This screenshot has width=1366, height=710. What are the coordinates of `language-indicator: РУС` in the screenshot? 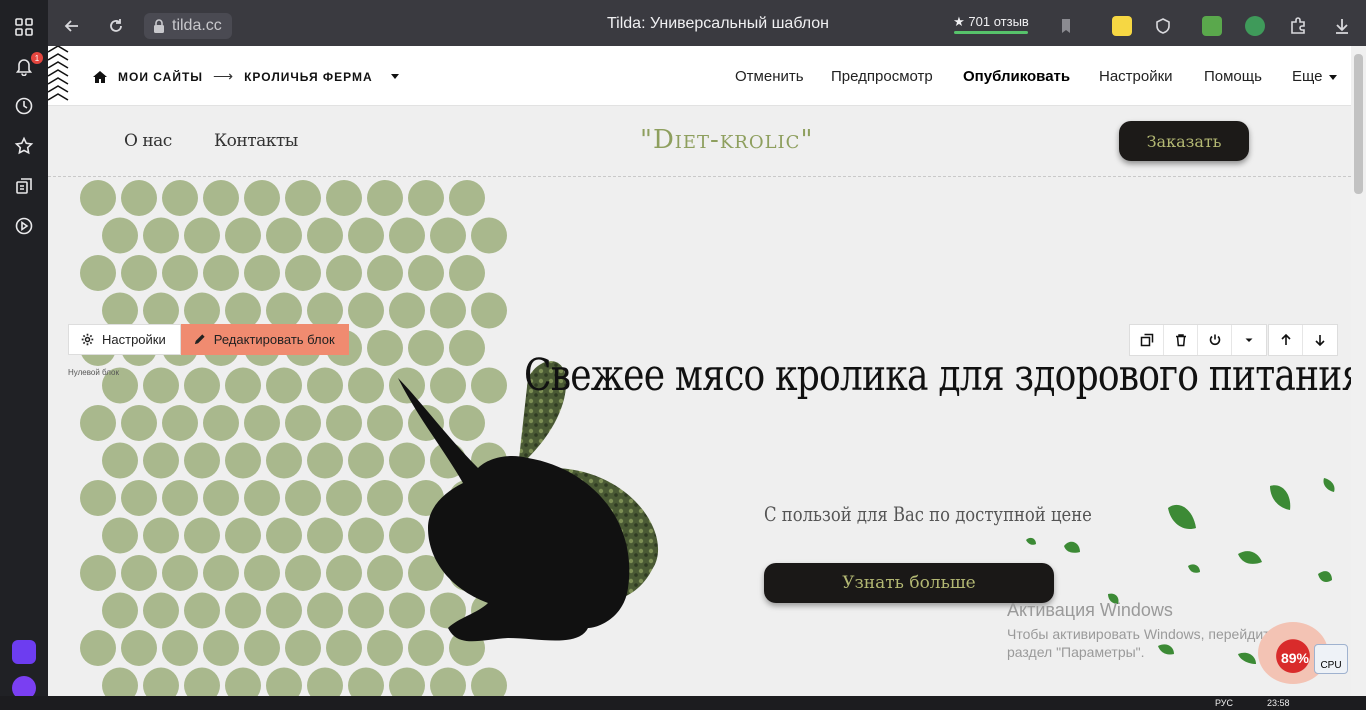 It's located at (1224, 703).